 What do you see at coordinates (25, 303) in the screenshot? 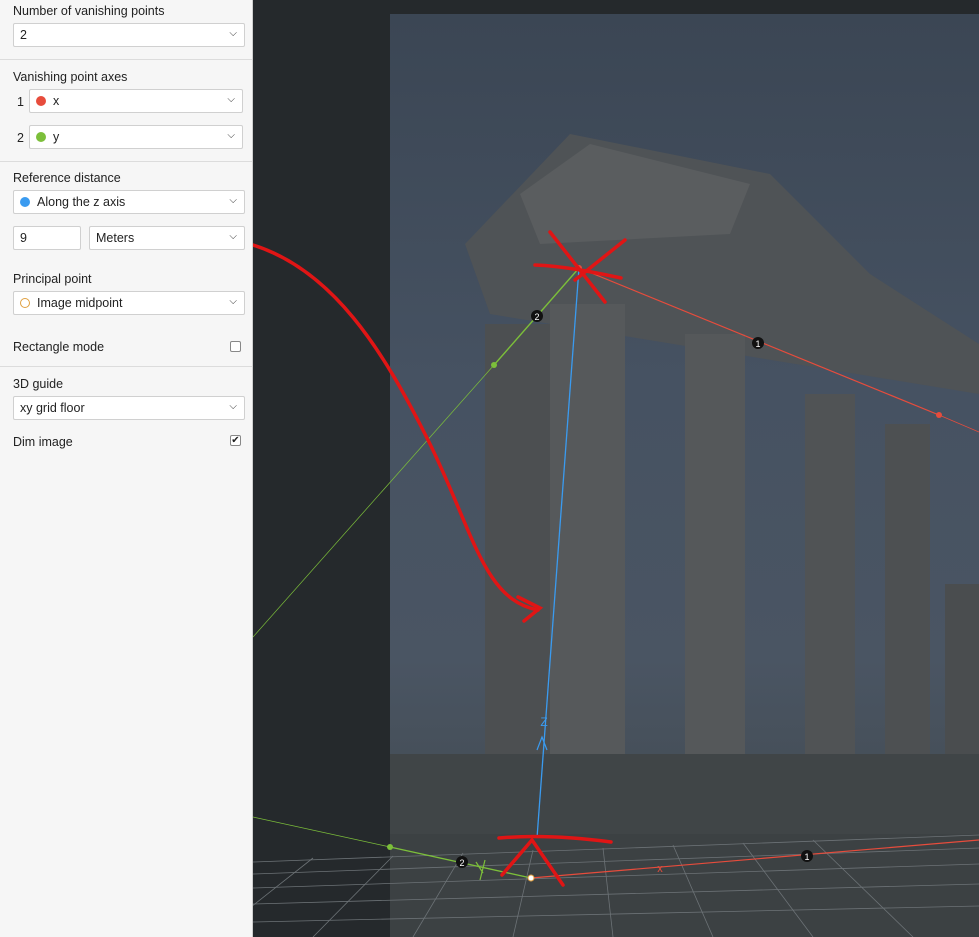
I see `principal-point-ring-icon` at bounding box center [25, 303].